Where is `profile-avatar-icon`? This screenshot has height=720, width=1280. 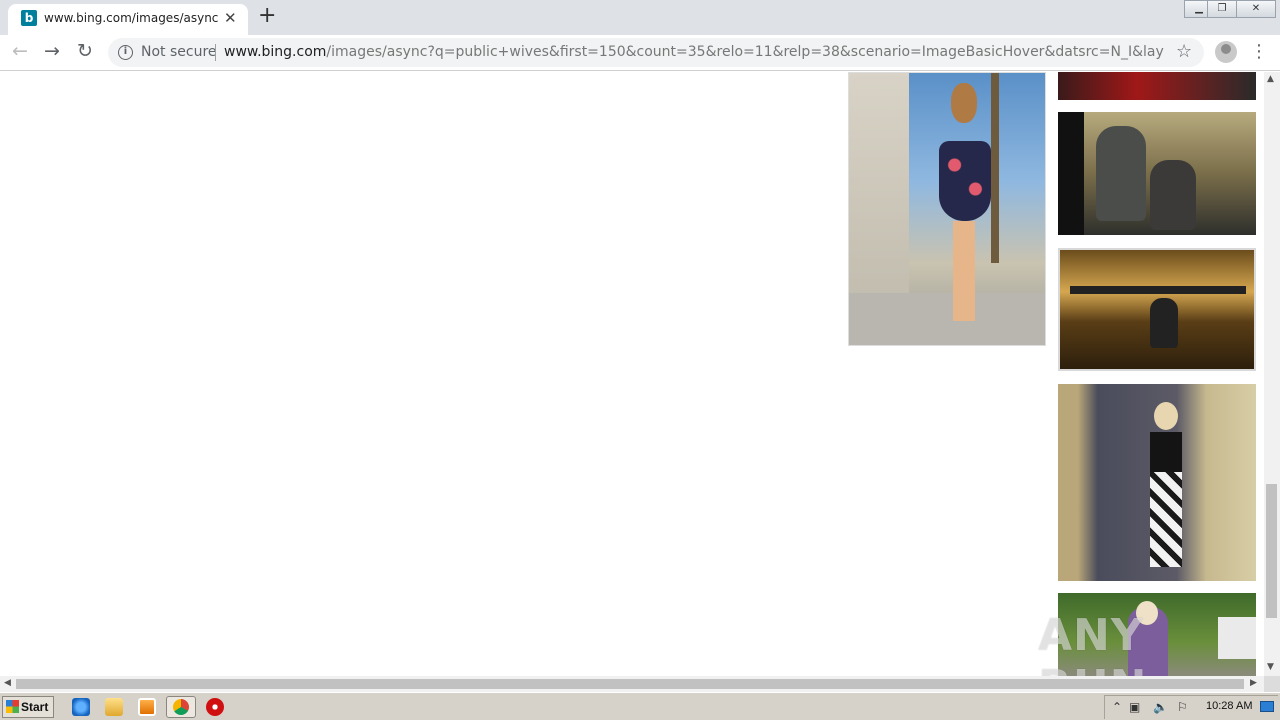
profile-avatar-icon is located at coordinates (1226, 52).